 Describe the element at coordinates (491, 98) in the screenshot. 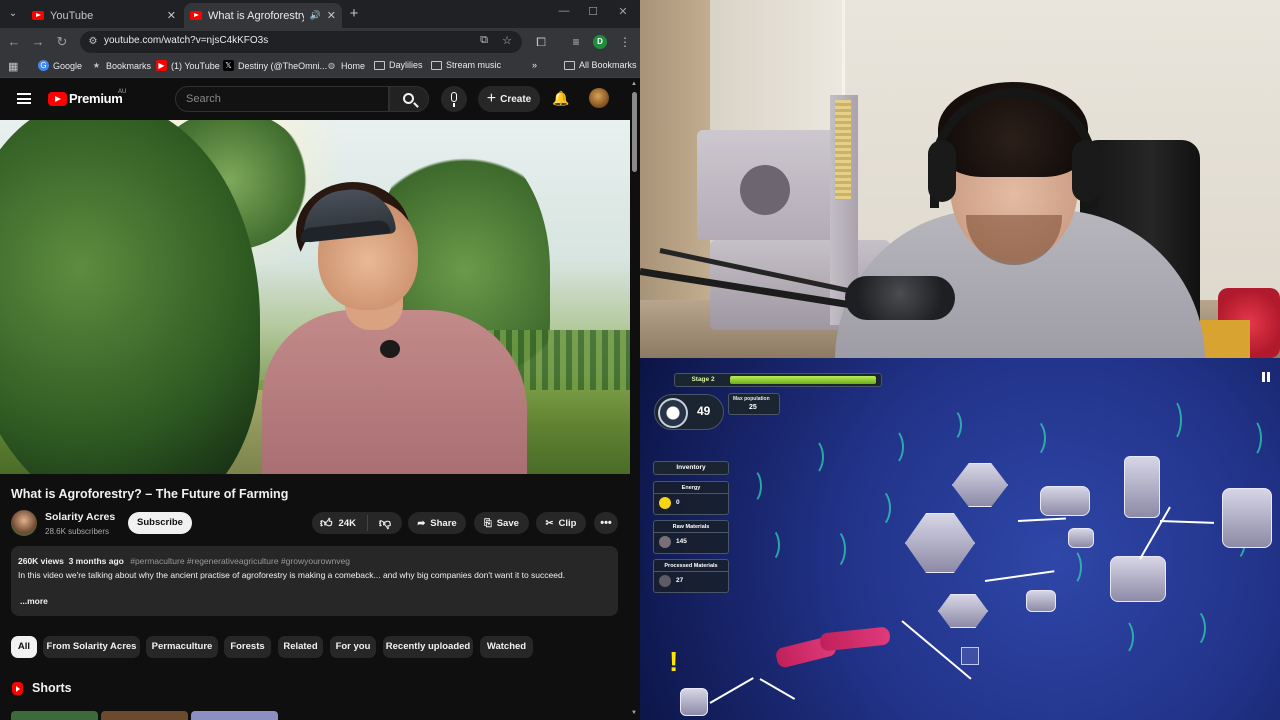

I see `plus-icon: +` at that location.